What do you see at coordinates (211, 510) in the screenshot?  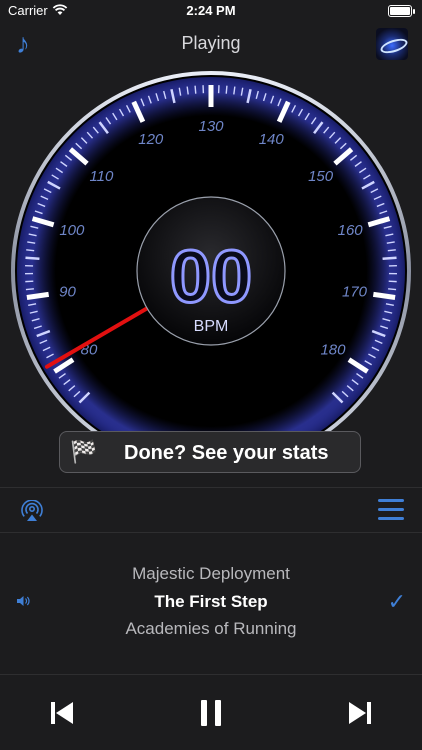 I see `toolbar` at bounding box center [211, 510].